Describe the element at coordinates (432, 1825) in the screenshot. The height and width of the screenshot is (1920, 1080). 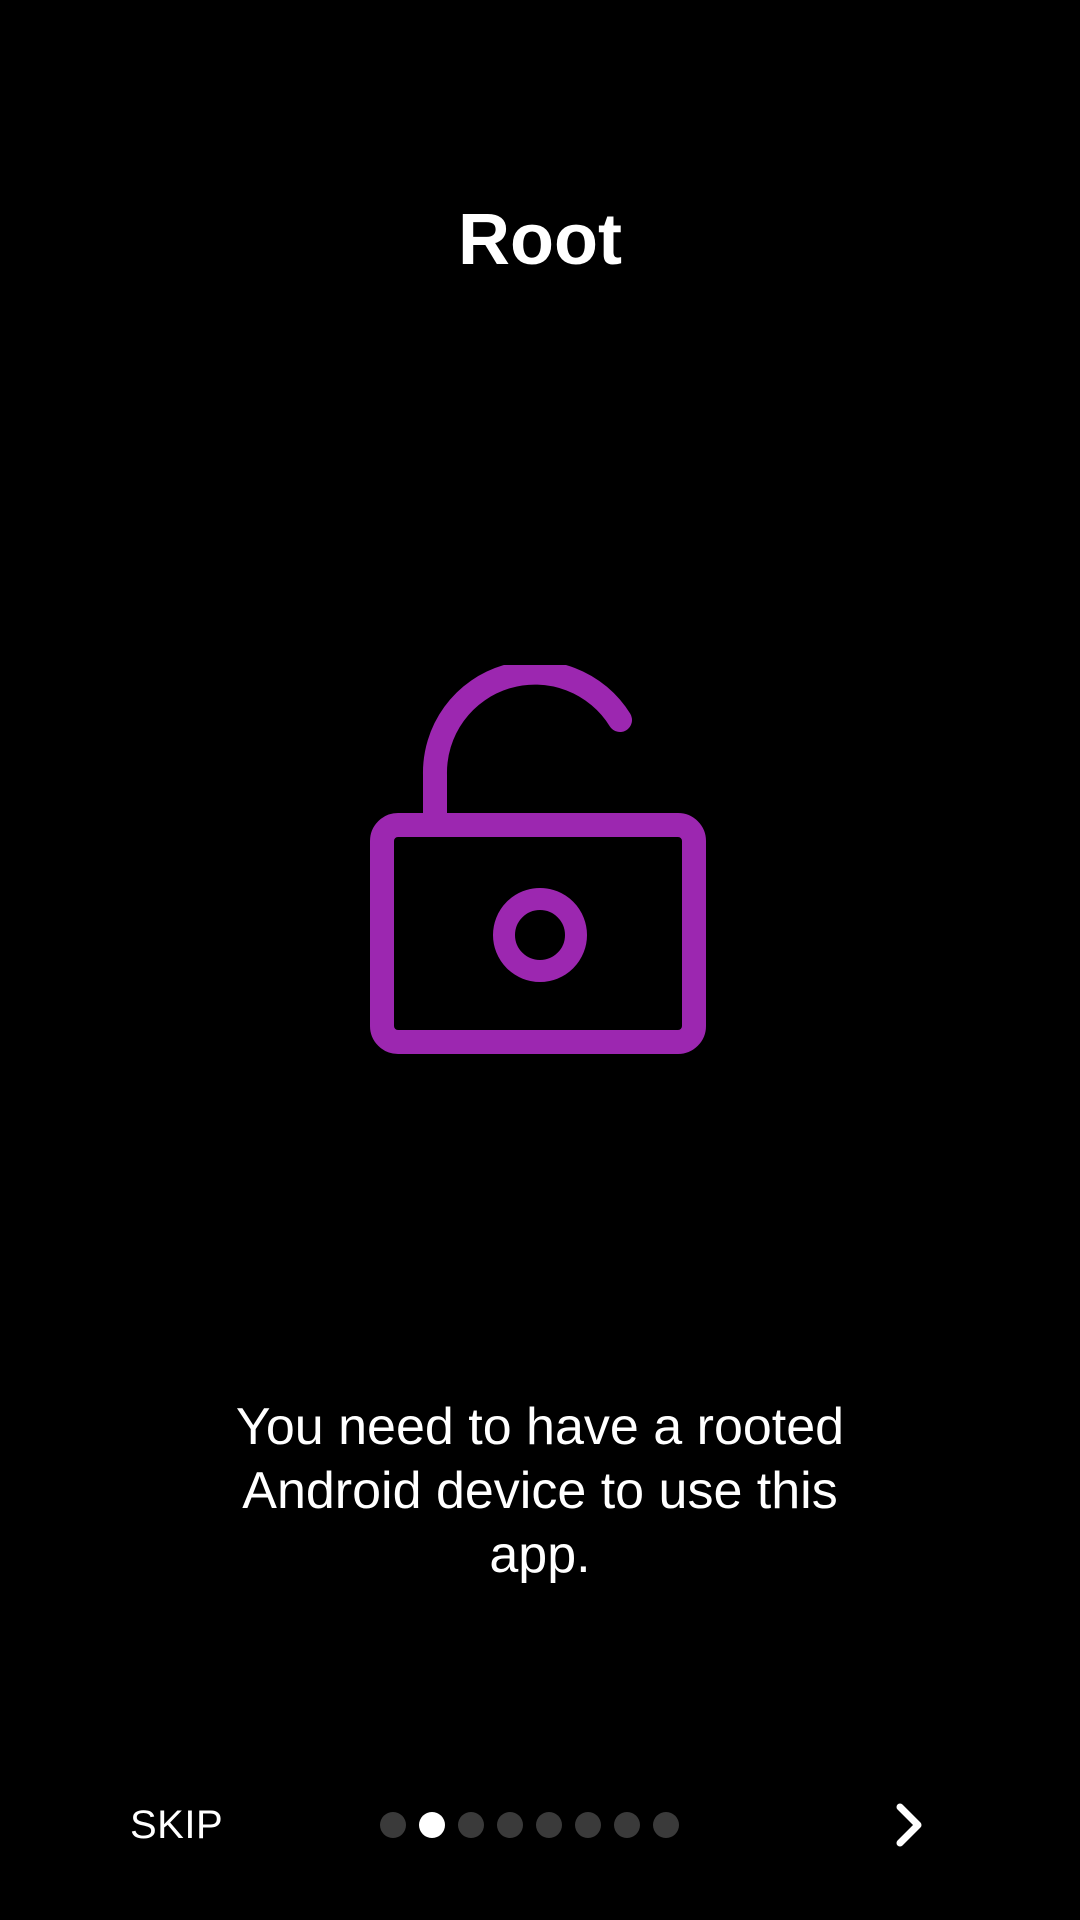
I see `page-dot-2-active` at that location.